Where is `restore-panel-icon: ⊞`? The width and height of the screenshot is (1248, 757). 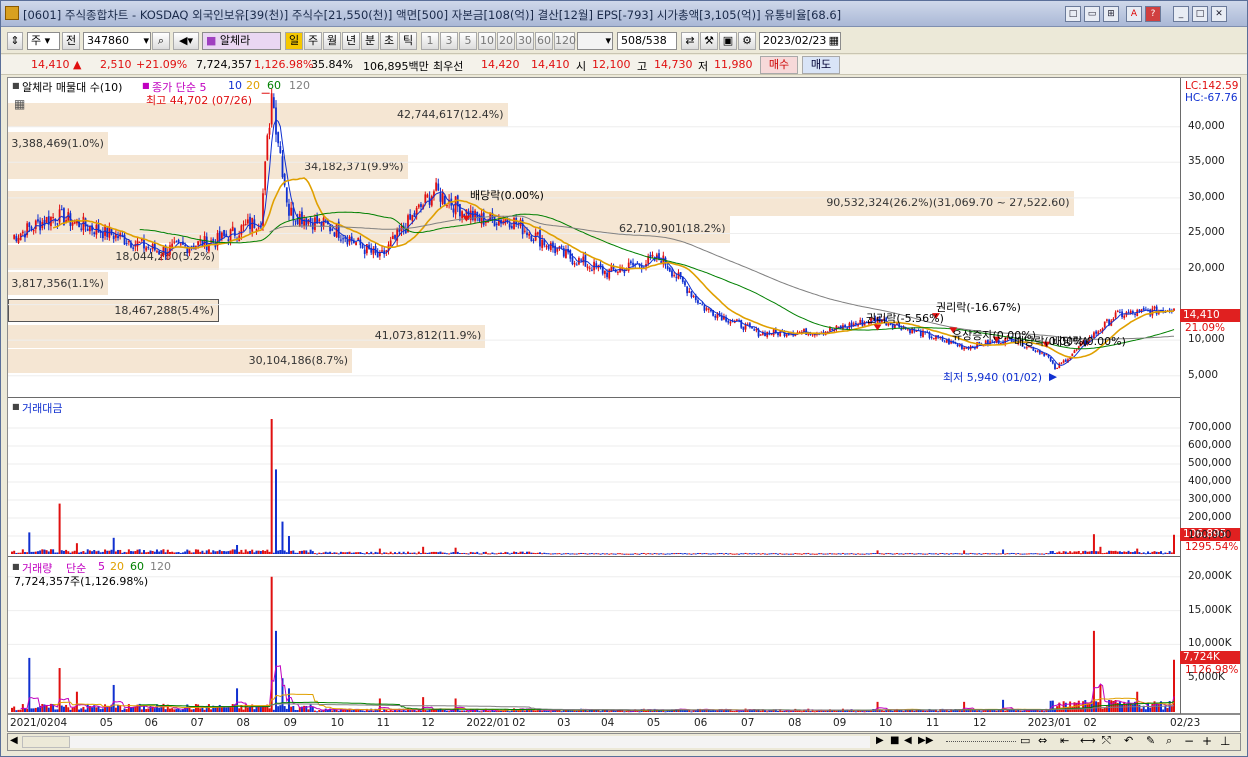
restore-panel-icon: ⊞ is located at coordinates (1111, 14).